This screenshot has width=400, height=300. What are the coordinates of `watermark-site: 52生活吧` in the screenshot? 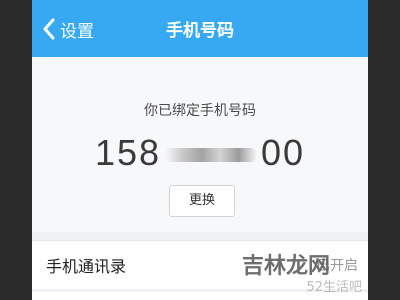 It's located at (334, 287).